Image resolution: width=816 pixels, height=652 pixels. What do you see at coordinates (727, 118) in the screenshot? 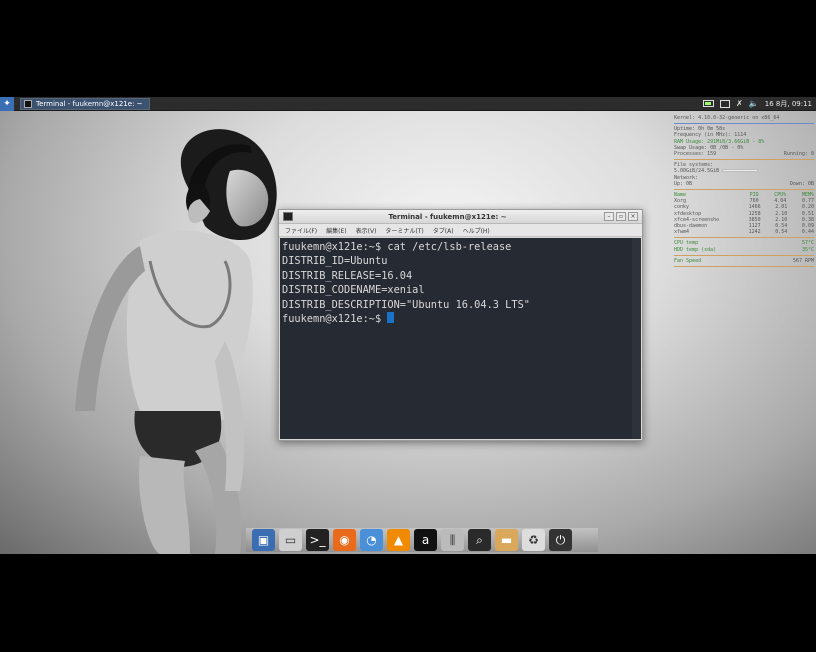
I see `conky-kernel: Kernel: 4.10.0-32-generic on x86_64` at bounding box center [727, 118].